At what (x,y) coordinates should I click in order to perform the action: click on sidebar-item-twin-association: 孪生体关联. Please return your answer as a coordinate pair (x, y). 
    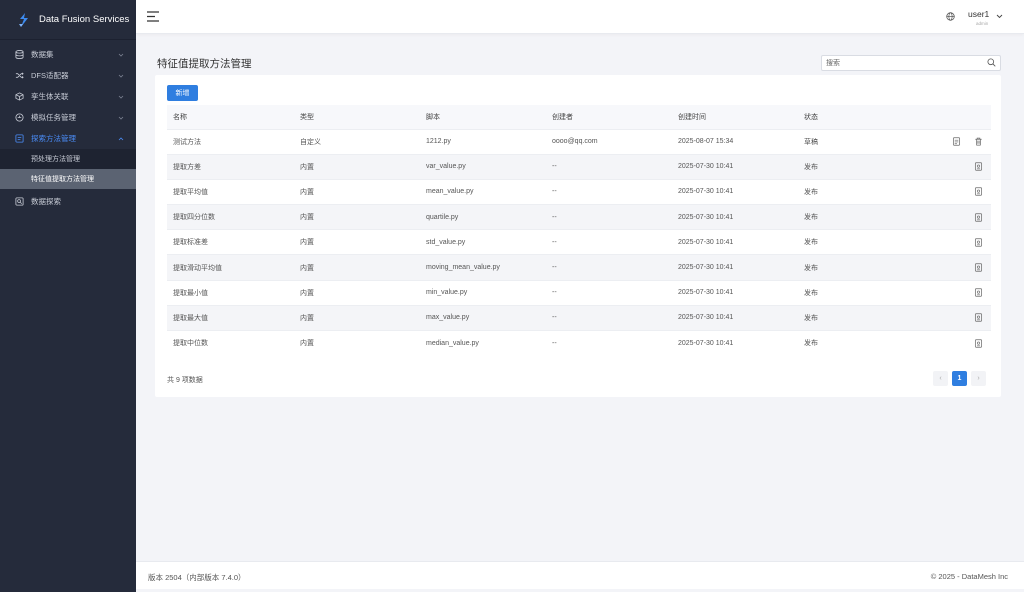
    Looking at the image, I should click on (68, 96).